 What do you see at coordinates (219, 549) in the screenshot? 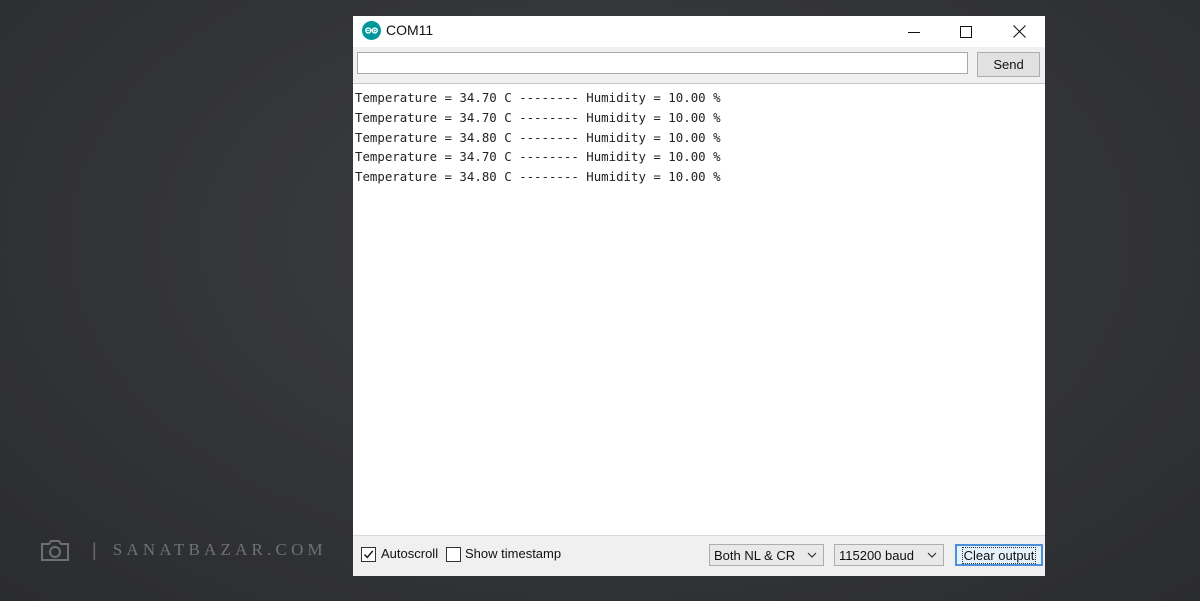
I see `watermark-site: SANATBAZAR.COM` at bounding box center [219, 549].